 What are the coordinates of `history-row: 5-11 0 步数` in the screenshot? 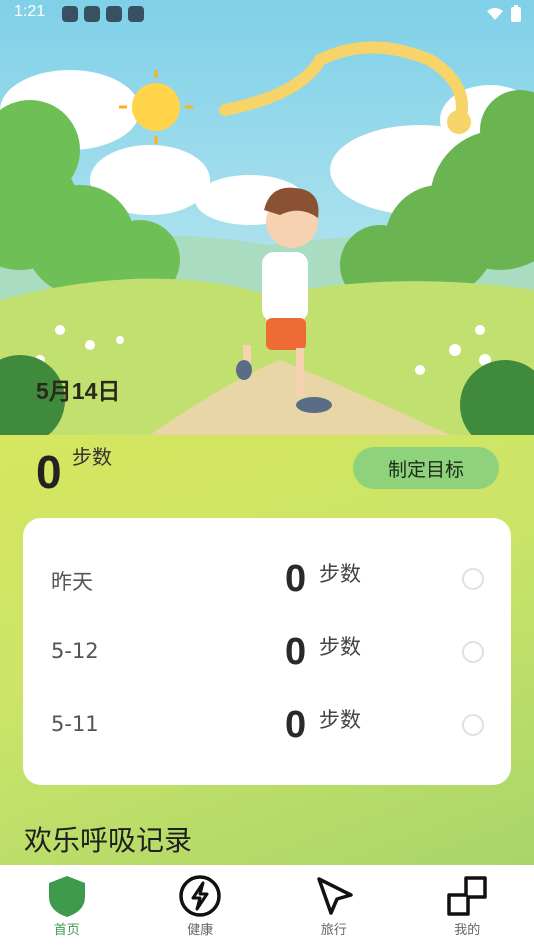 It's located at (267, 724).